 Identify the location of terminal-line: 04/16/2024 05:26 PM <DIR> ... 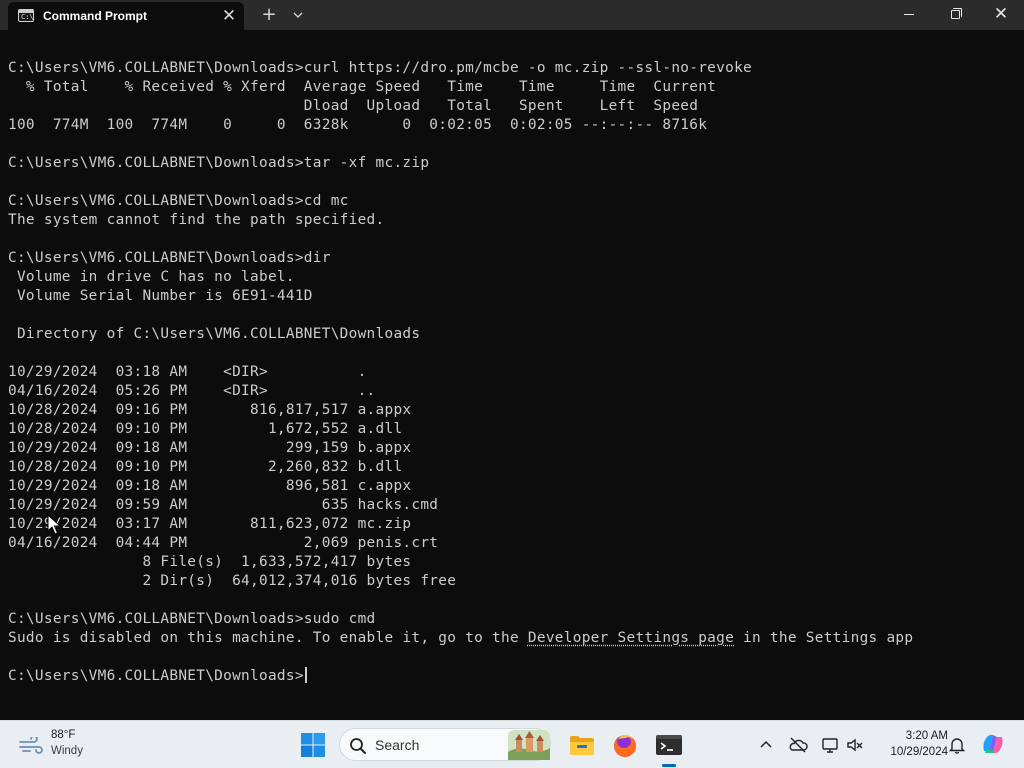
(192, 391).